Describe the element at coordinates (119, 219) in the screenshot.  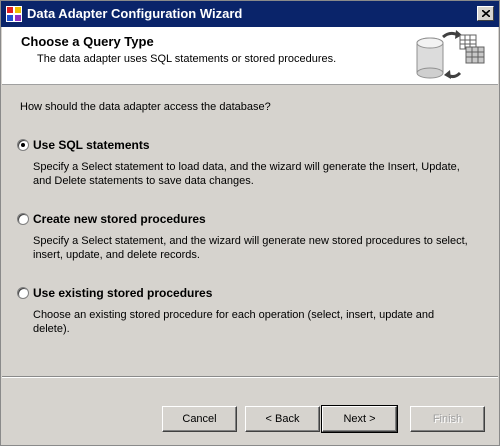
I see `option-label: Create new stored procedures` at that location.